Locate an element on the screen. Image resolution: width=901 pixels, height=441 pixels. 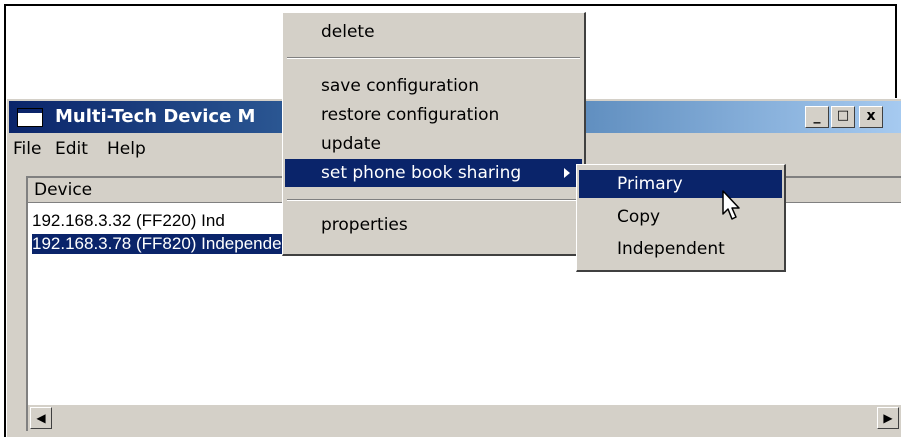
minimize-button: _ is located at coordinates (817, 117).